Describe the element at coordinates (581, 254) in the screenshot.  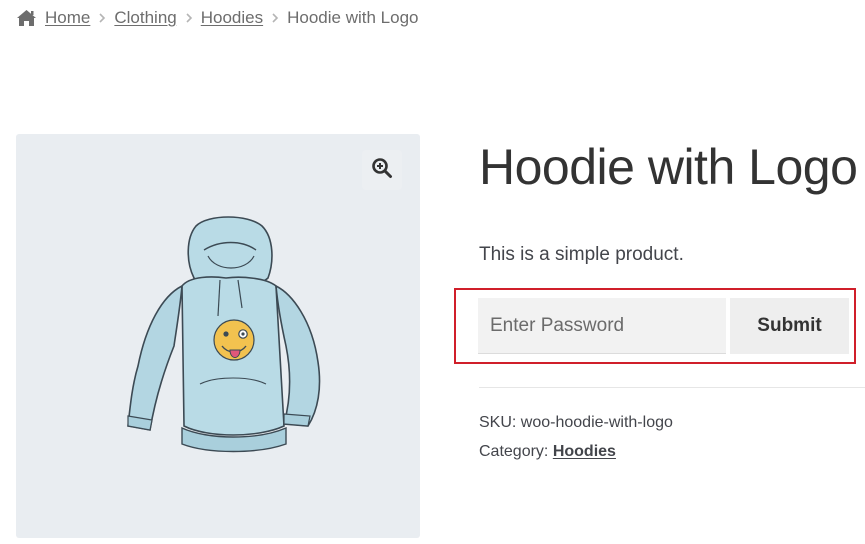
I see `product-short-description: This is a simple product.` at that location.